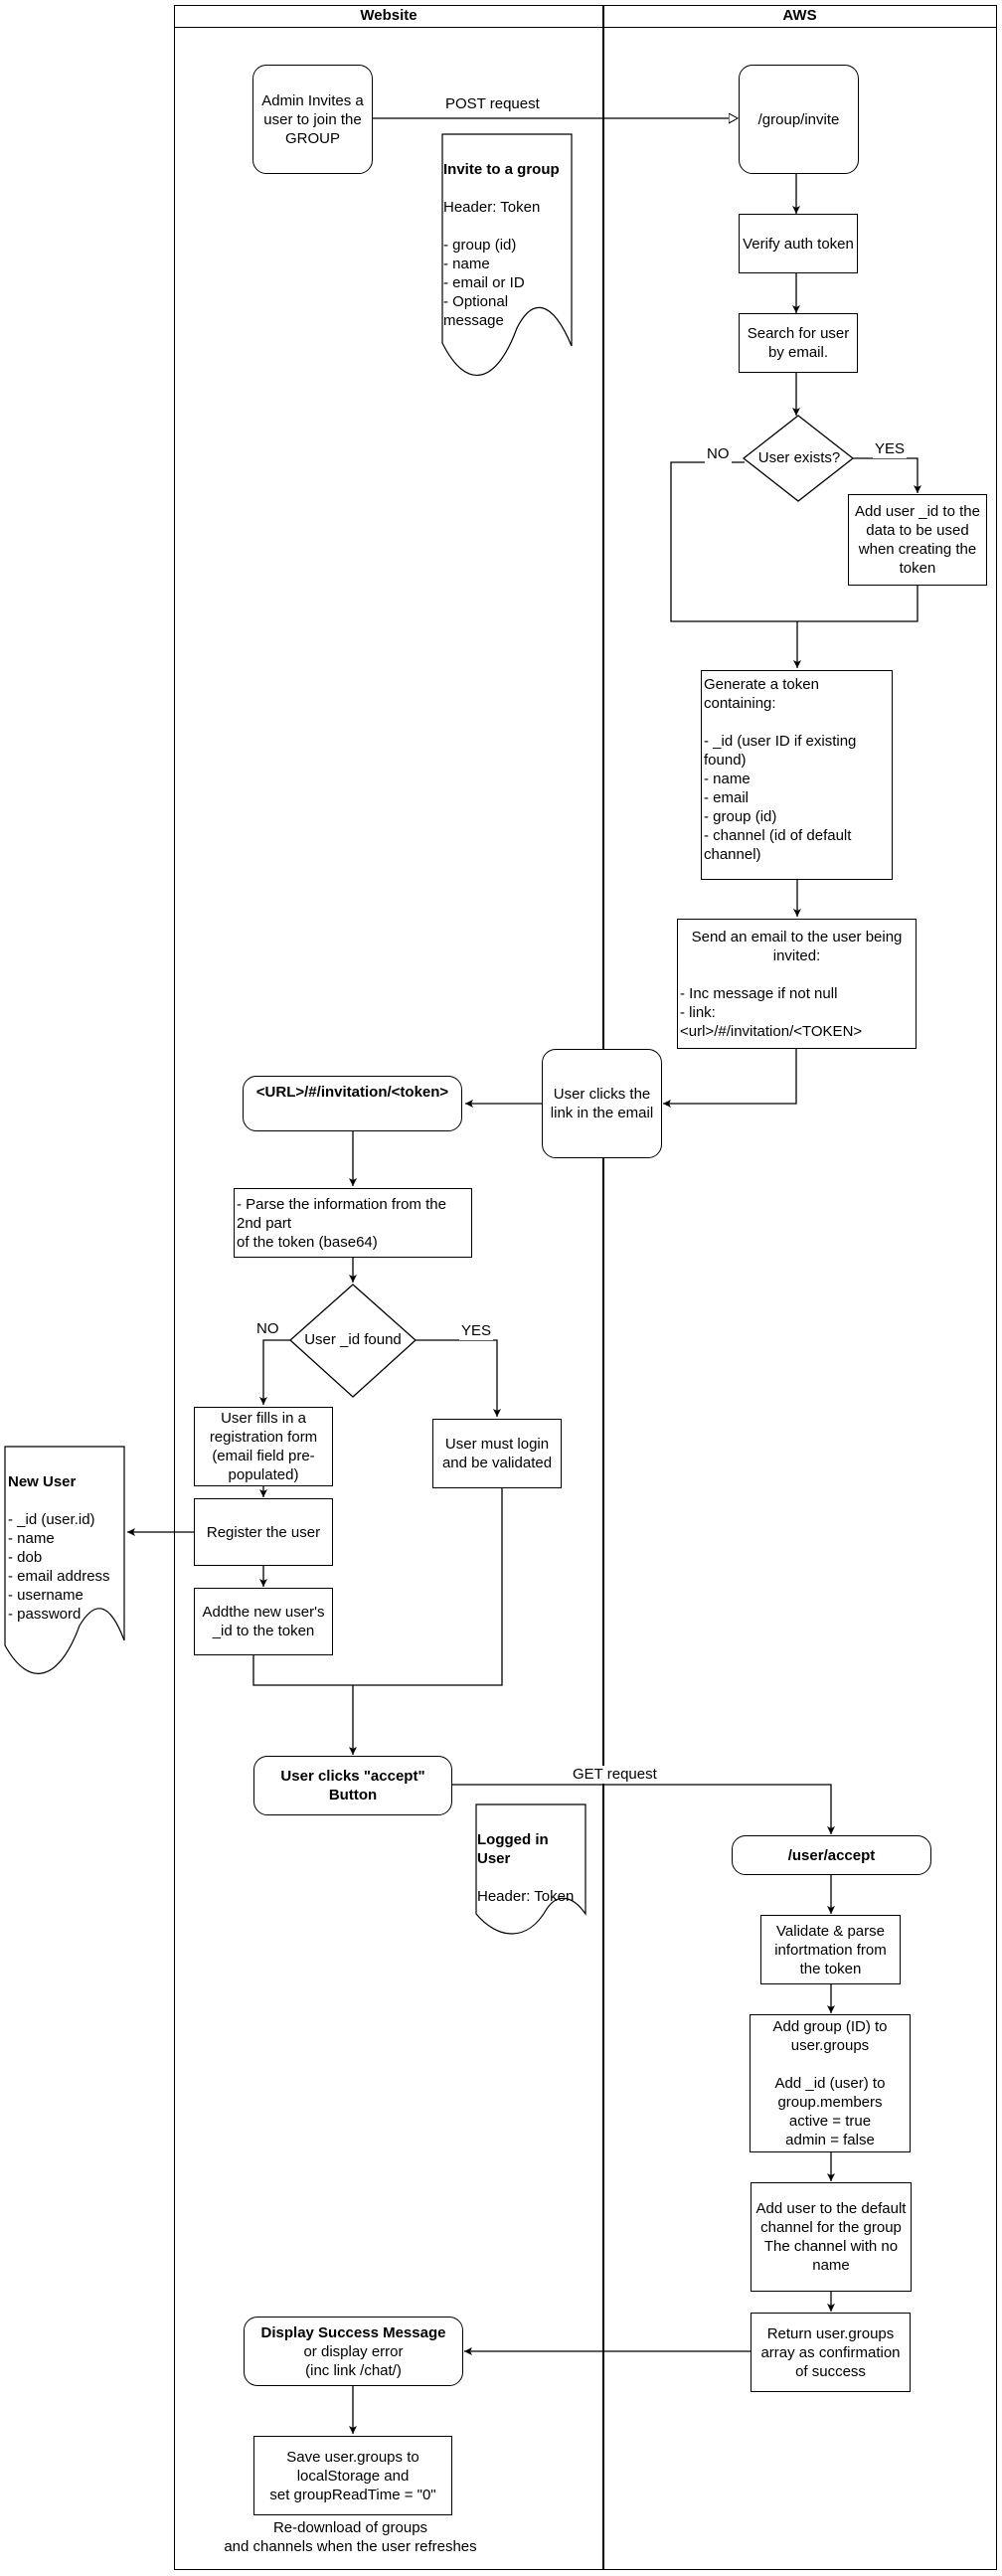 The image size is (1002, 2576). Describe the element at coordinates (312, 119) in the screenshot. I see `node-admin-invites: Admin Invites a user to join the GROUP` at that location.